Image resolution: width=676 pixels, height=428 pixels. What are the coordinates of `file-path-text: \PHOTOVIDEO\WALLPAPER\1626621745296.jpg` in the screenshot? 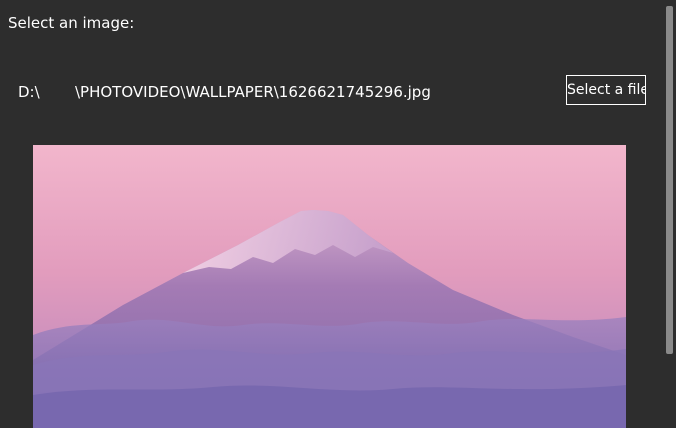 It's located at (253, 92).